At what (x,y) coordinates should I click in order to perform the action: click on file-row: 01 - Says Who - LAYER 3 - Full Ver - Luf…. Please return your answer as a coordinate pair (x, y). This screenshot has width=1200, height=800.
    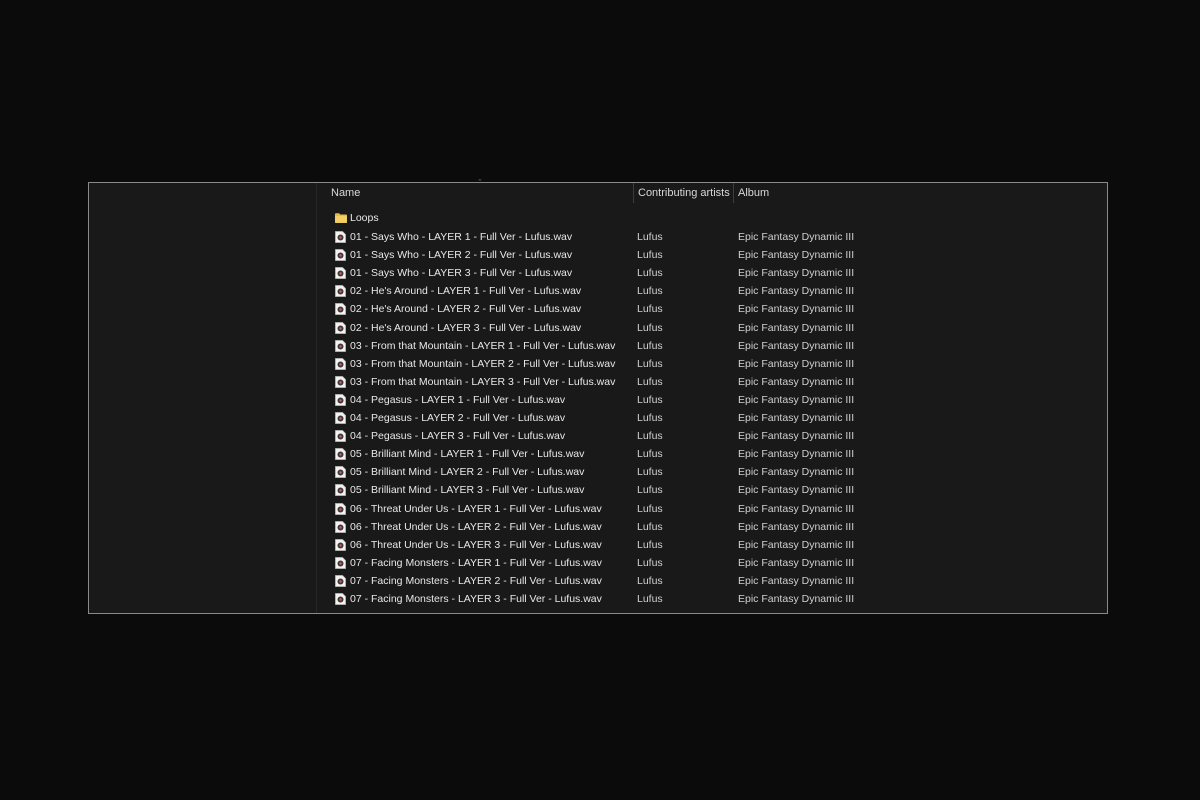
    Looking at the image, I should click on (712, 273).